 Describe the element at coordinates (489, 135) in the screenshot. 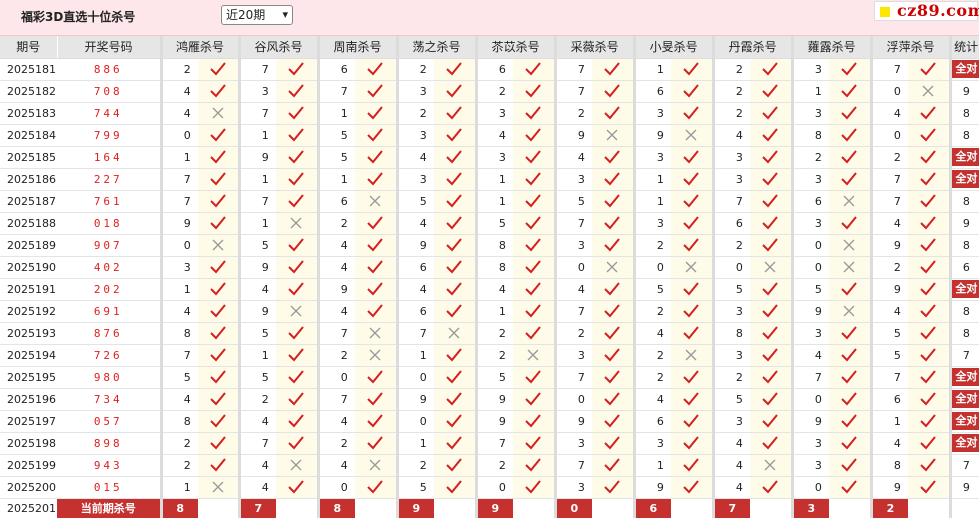

I see `table-row: 2025184 799 0 1 5 3 4 9 9 4 8 0 8` at that location.